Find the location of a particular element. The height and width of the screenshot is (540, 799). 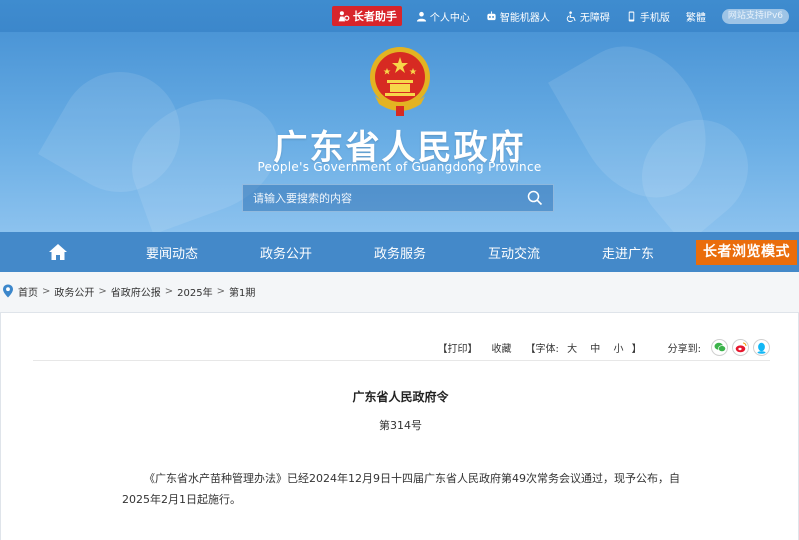

search-bar is located at coordinates (398, 198).